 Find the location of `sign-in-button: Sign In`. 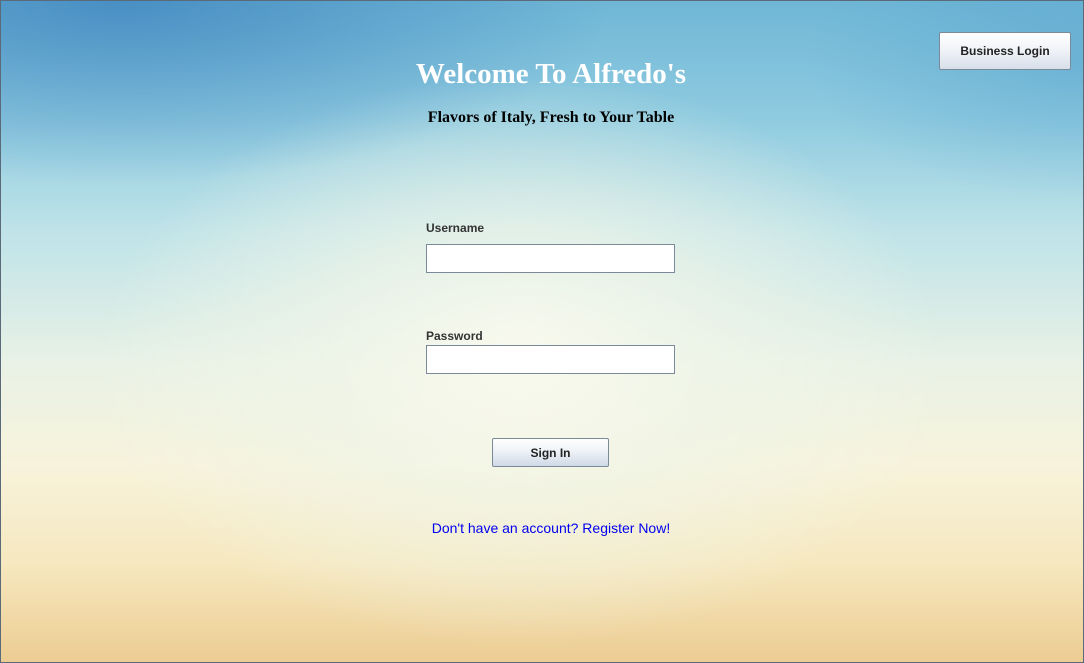

sign-in-button: Sign In is located at coordinates (550, 452).